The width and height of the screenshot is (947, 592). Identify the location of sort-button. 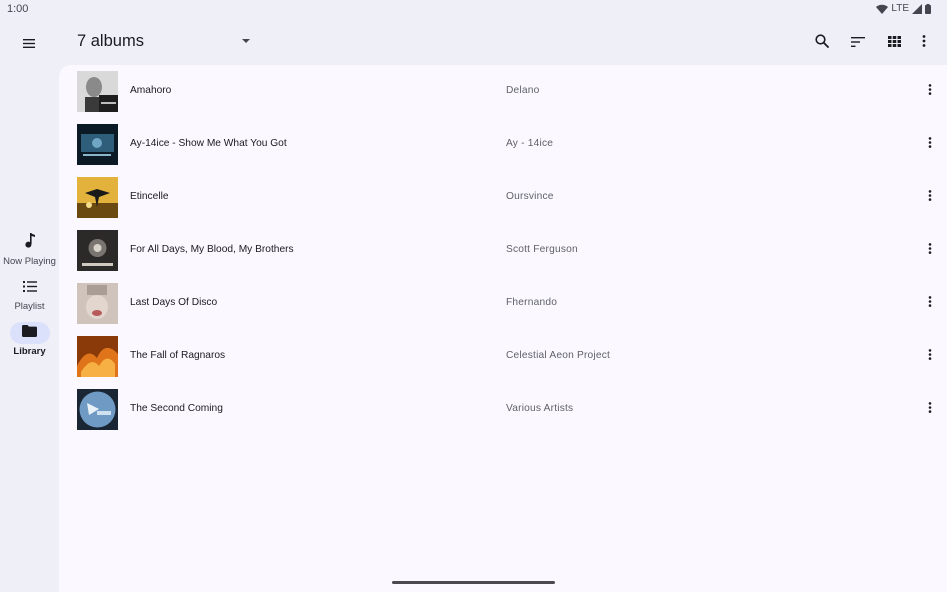
(858, 43).